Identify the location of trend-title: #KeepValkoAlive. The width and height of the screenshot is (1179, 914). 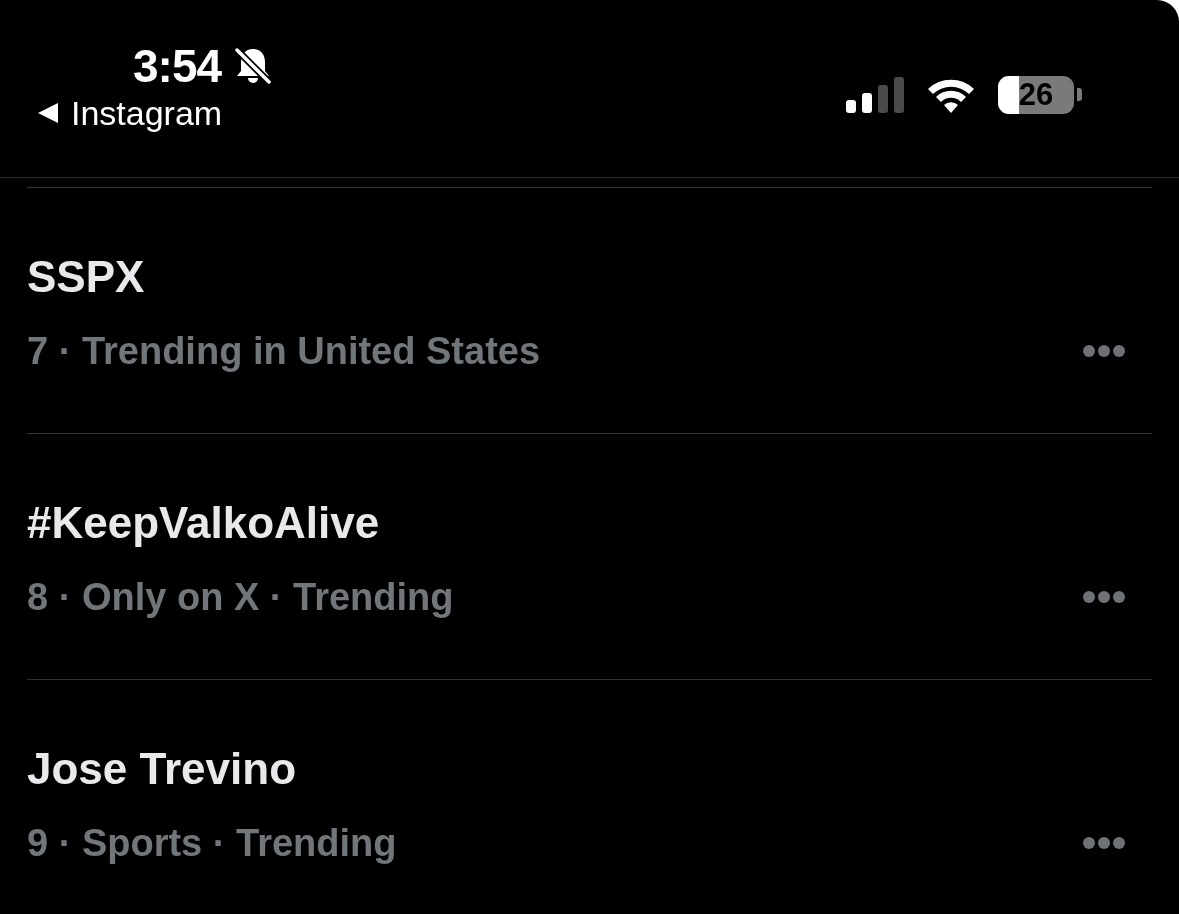
(203, 523).